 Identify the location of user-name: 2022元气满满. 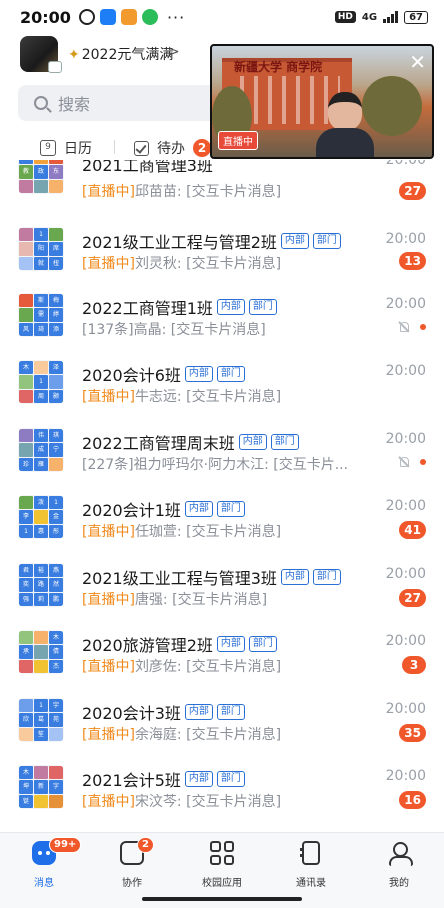
(127, 55).